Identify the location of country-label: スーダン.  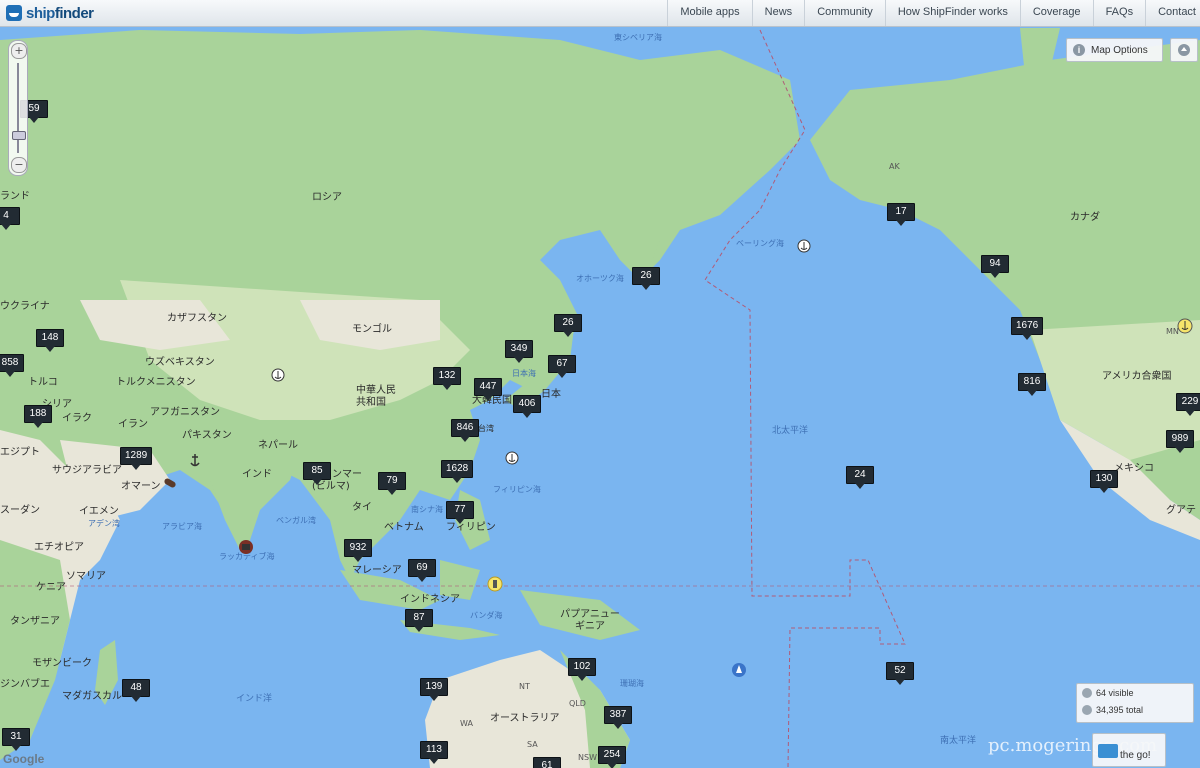
(20, 510).